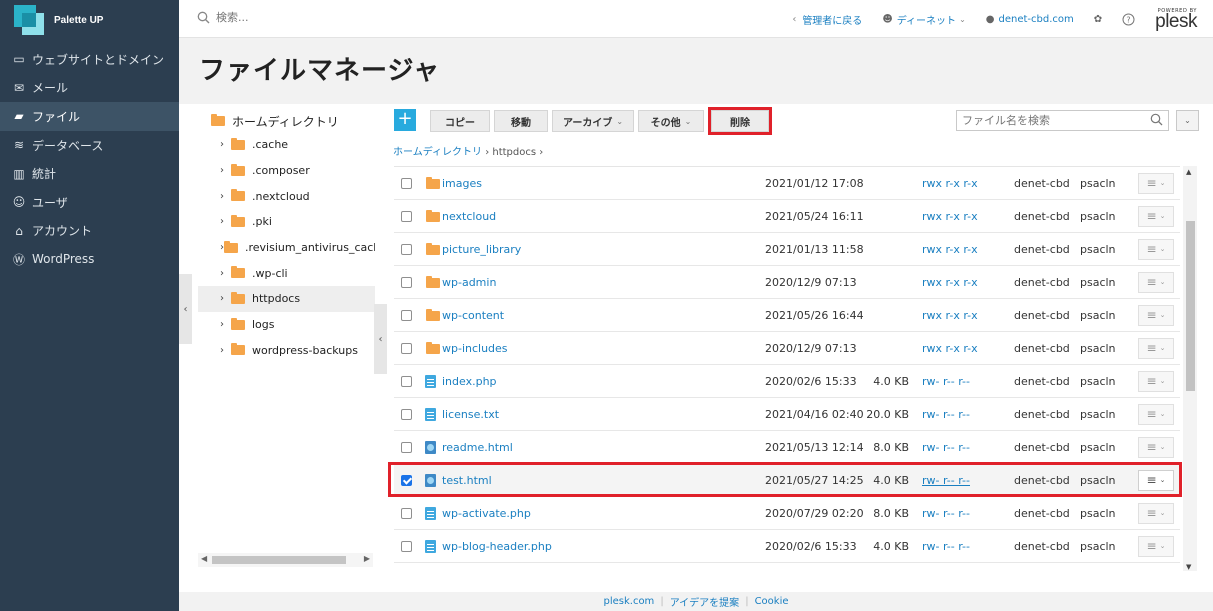 The width and height of the screenshot is (1213, 611). What do you see at coordinates (286, 325) in the screenshot?
I see `tree-item: › logs` at bounding box center [286, 325].